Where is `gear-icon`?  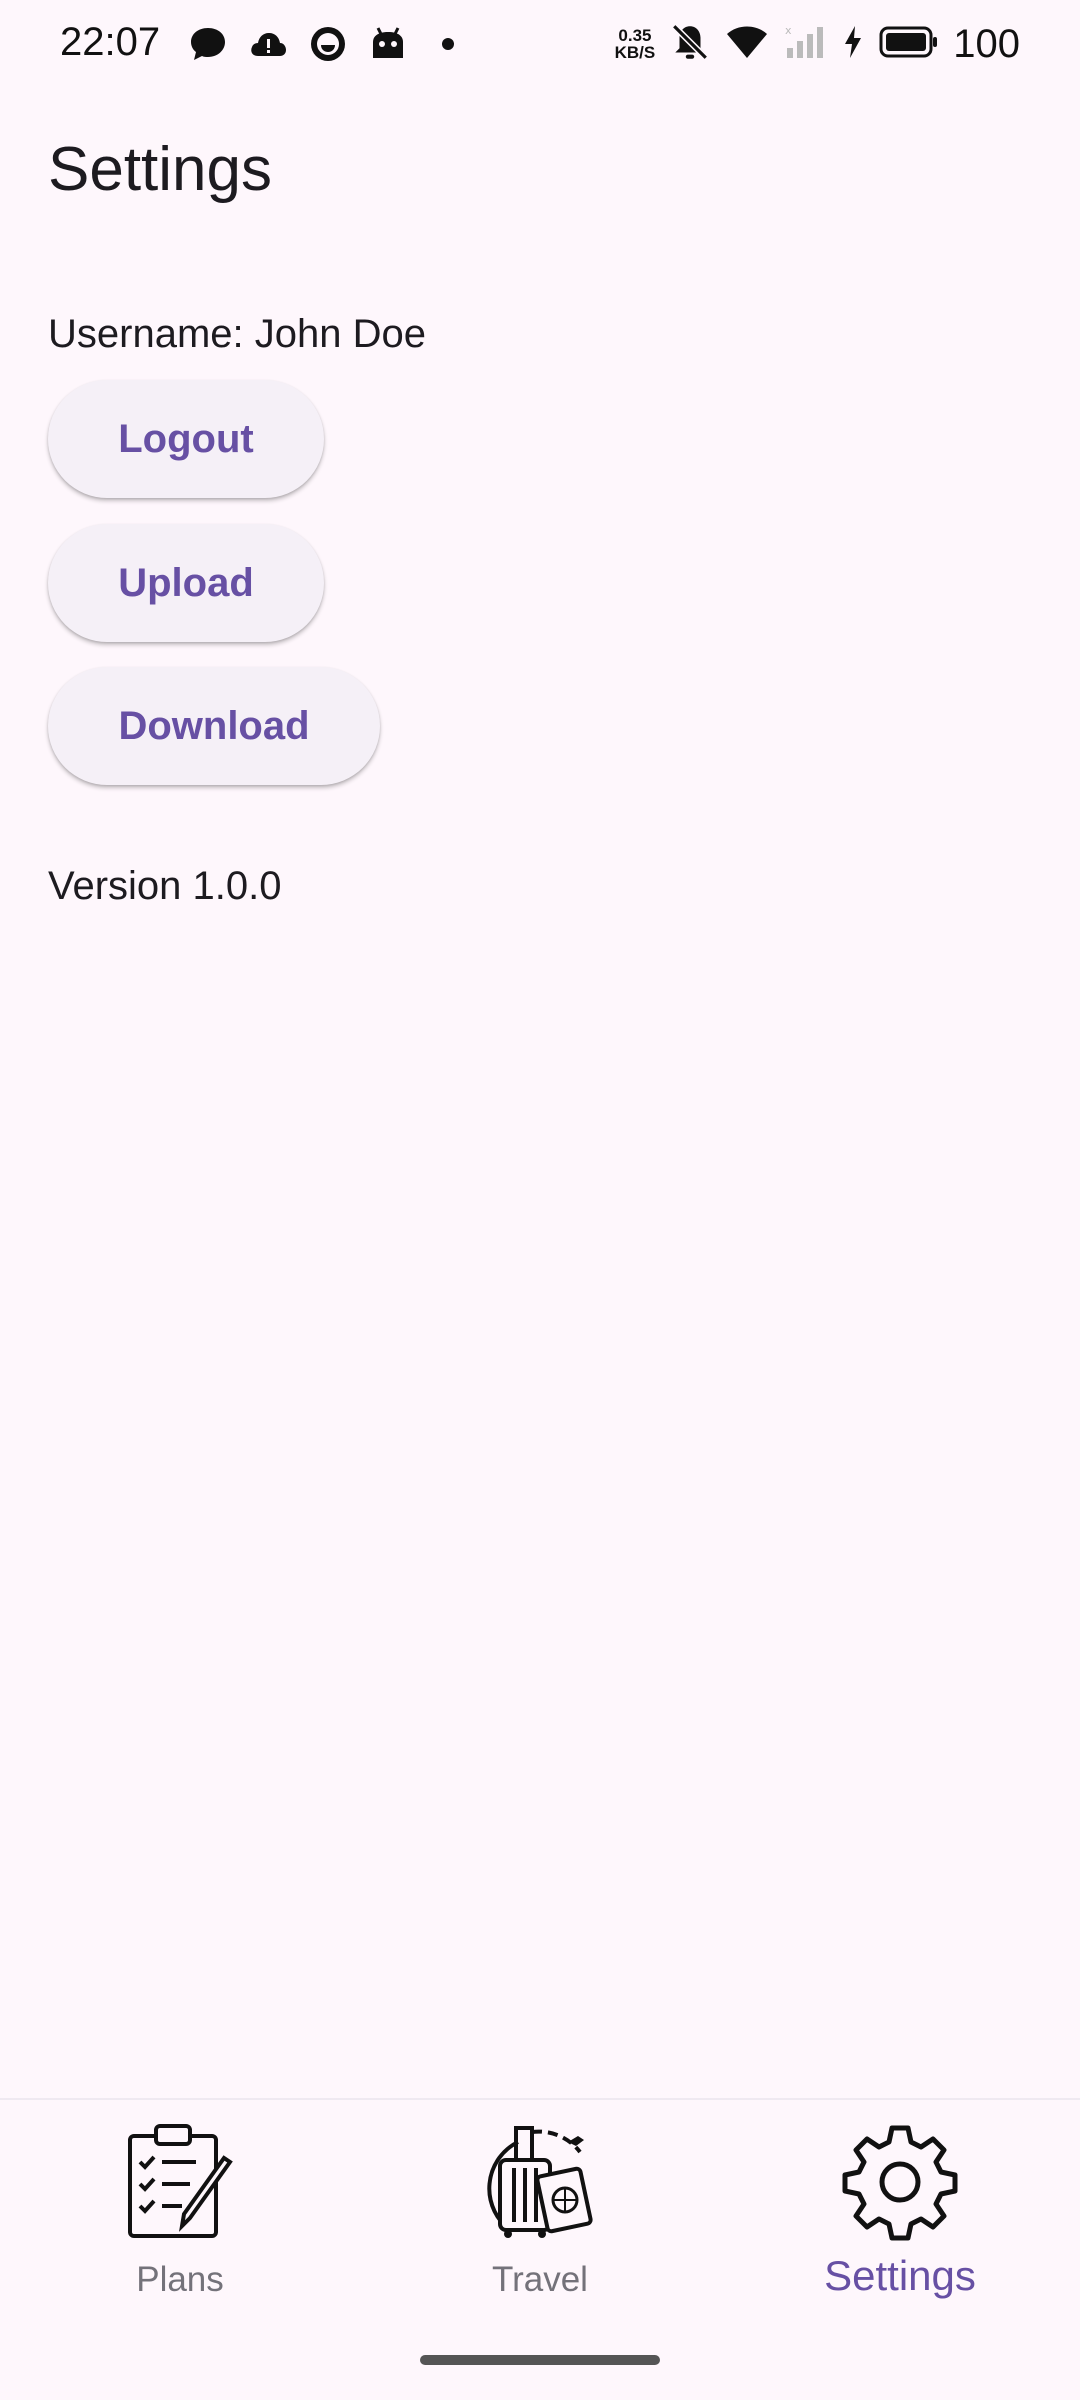
gear-icon is located at coordinates (900, 2182).